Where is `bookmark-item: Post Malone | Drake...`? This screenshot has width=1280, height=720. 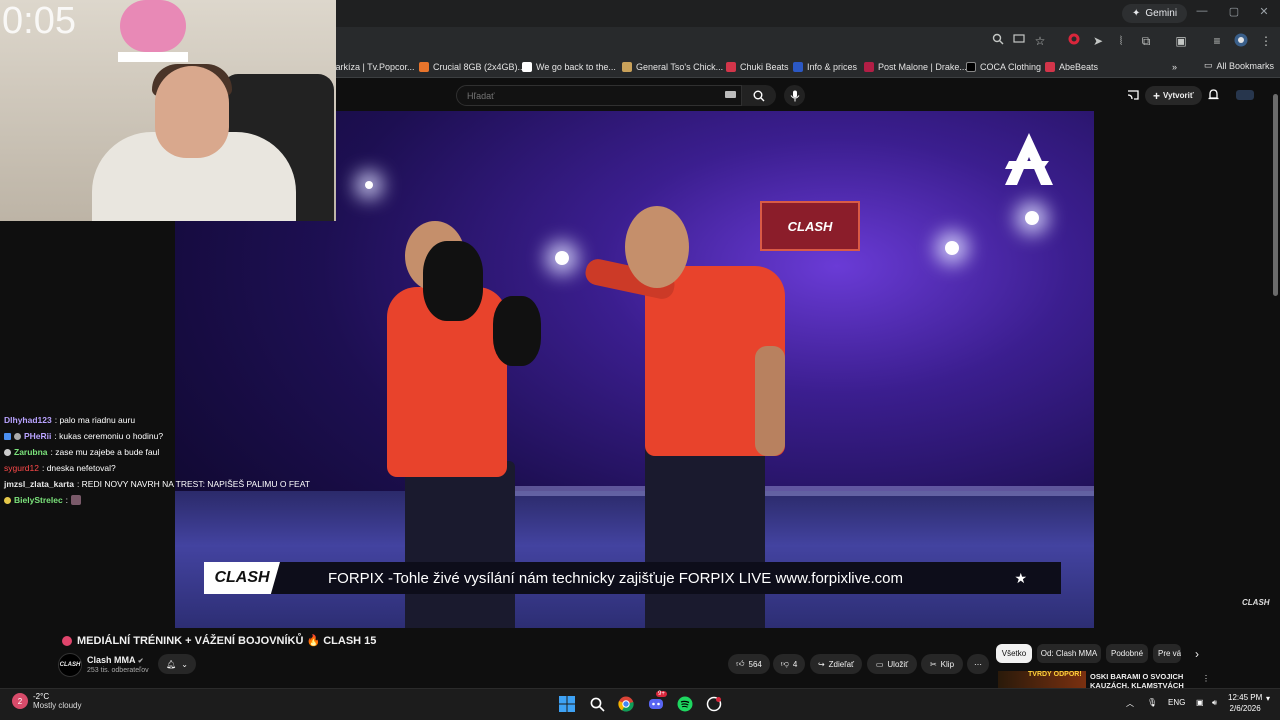 bookmark-item: Post Malone | Drake... is located at coordinates (915, 67).